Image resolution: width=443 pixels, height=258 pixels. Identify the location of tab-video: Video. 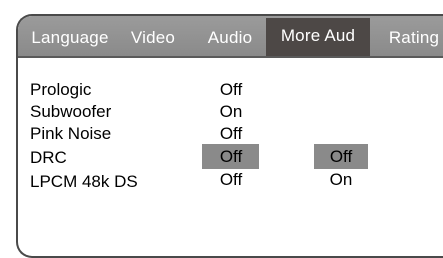
(153, 36).